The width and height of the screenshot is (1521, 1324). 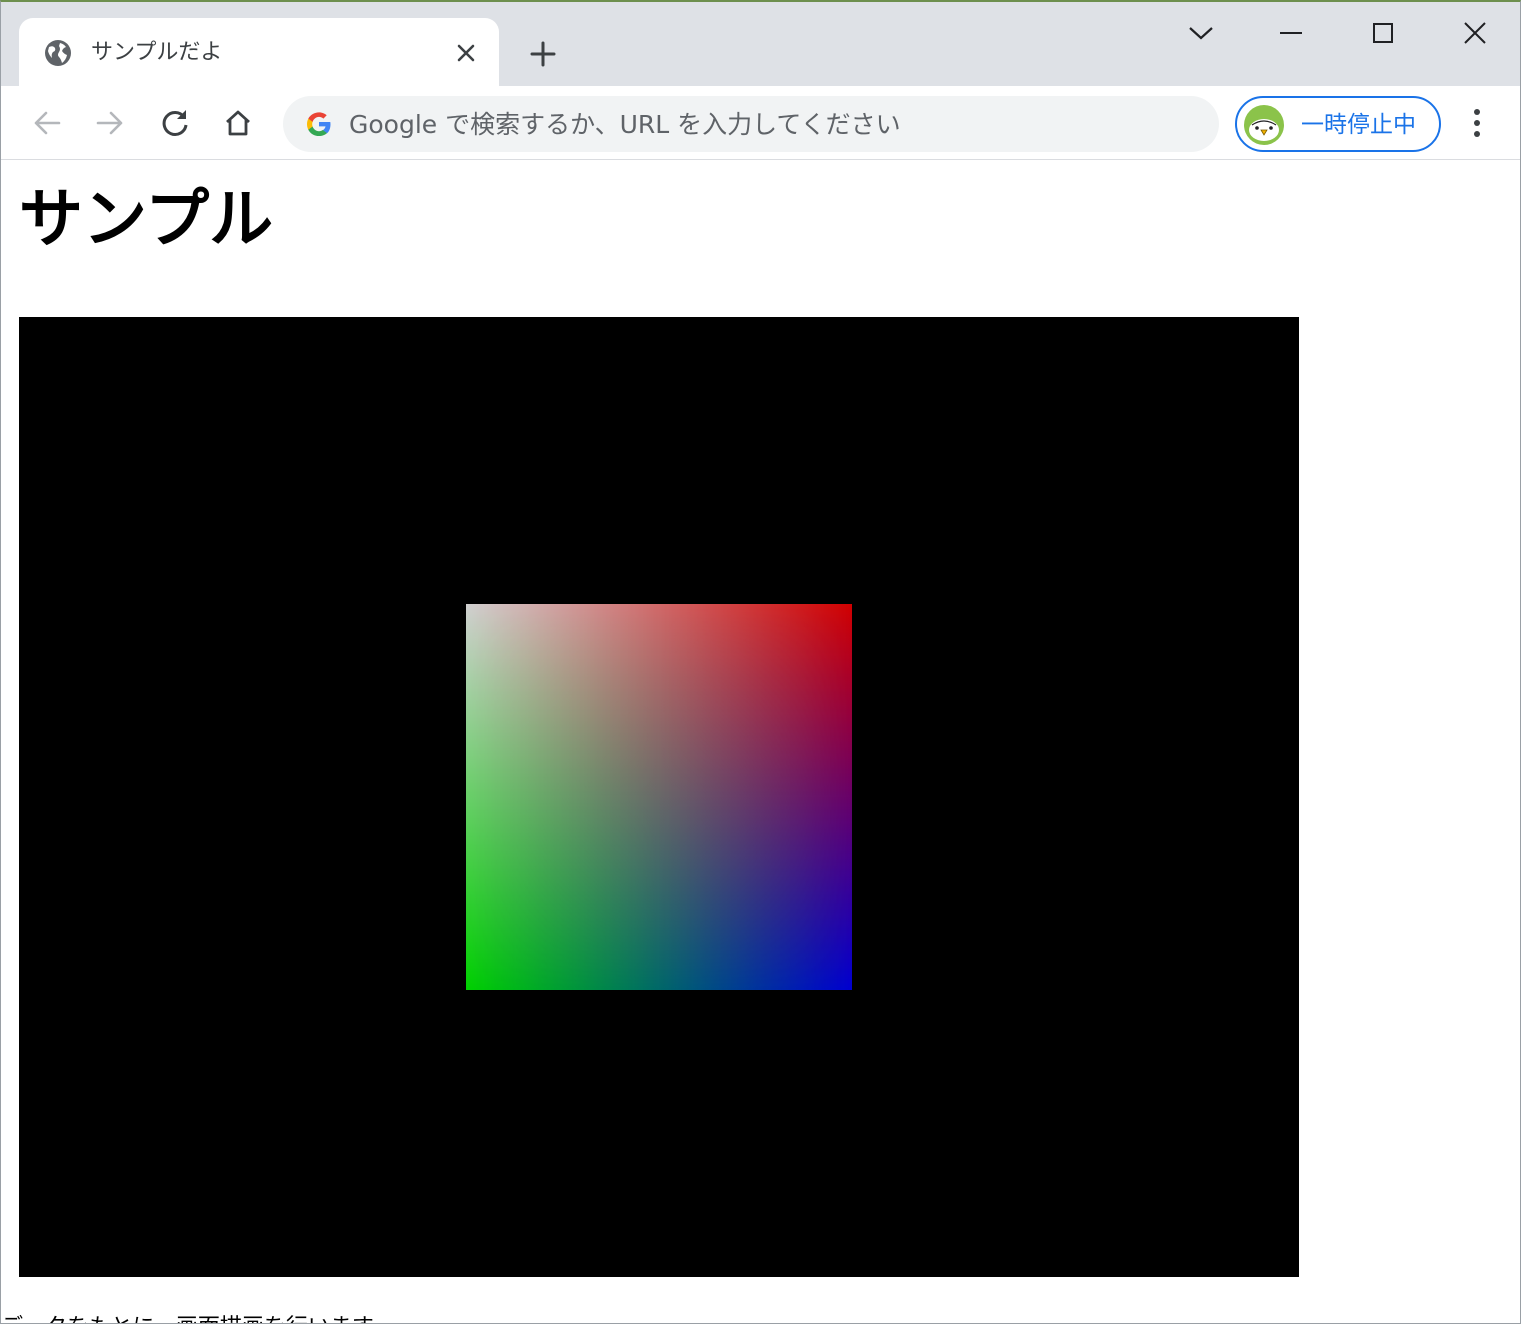 I want to click on minimize-icon, so click(x=1291, y=33).